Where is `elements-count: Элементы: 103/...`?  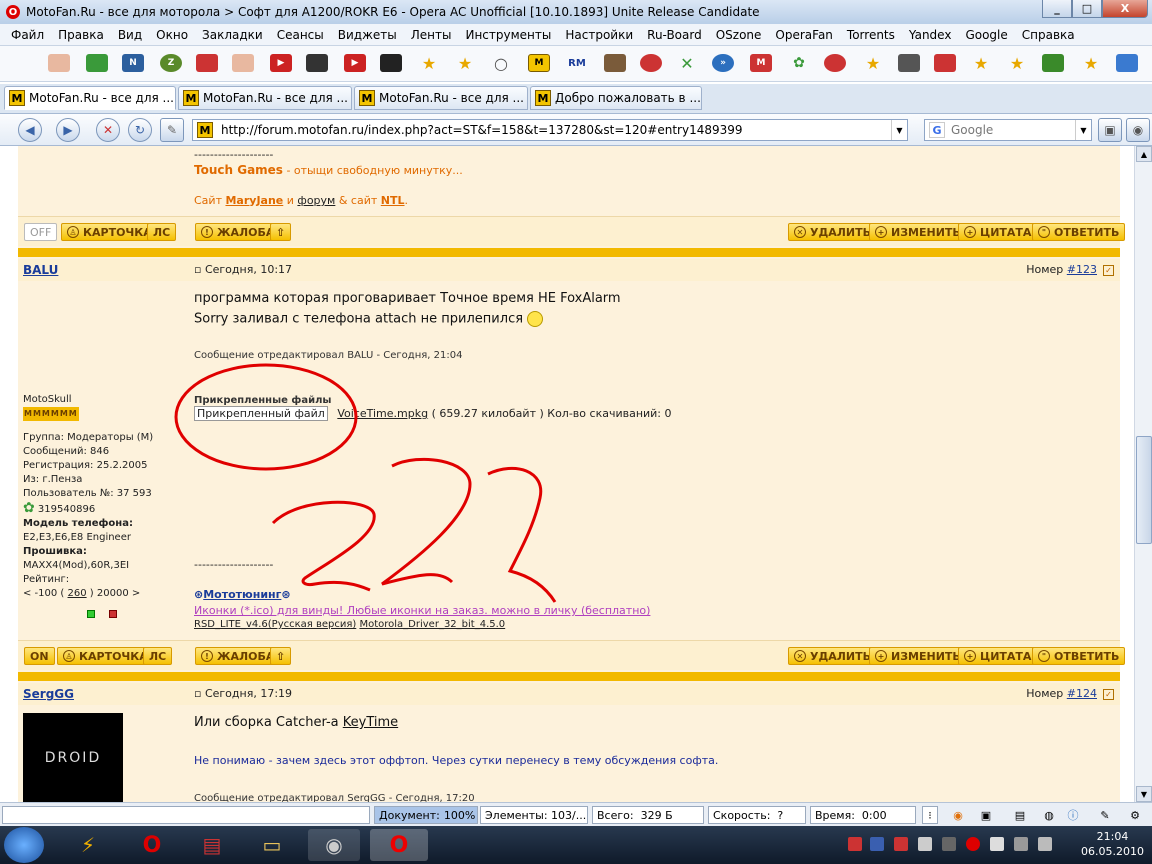 elements-count: Элементы: 103/... is located at coordinates (534, 815).